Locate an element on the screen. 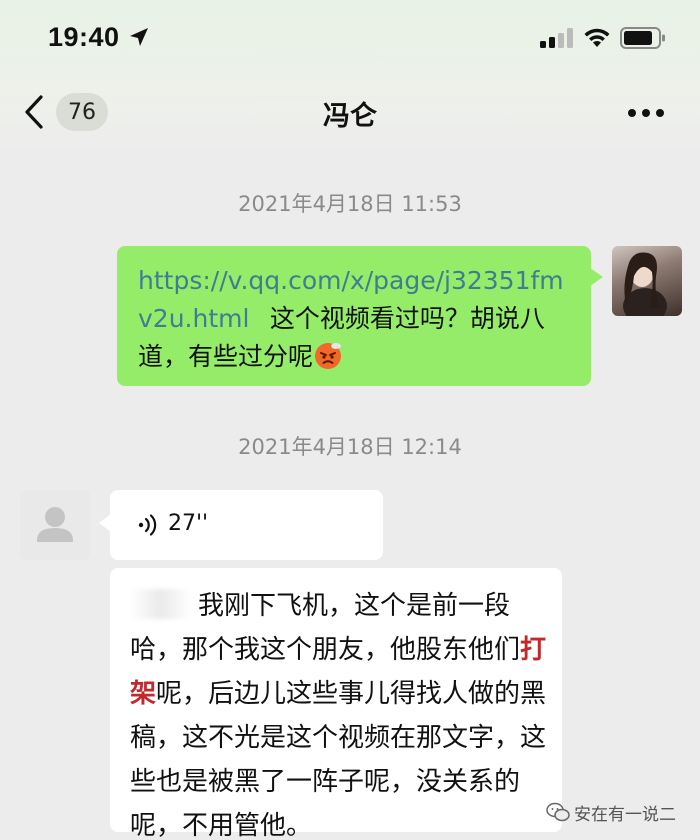  avatar-photo is located at coordinates (645, 284).